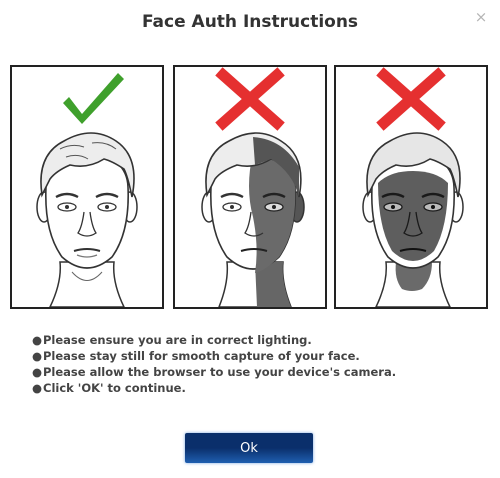  What do you see at coordinates (253, 219) in the screenshot?
I see `face-illustration-half-shadow` at bounding box center [253, 219].